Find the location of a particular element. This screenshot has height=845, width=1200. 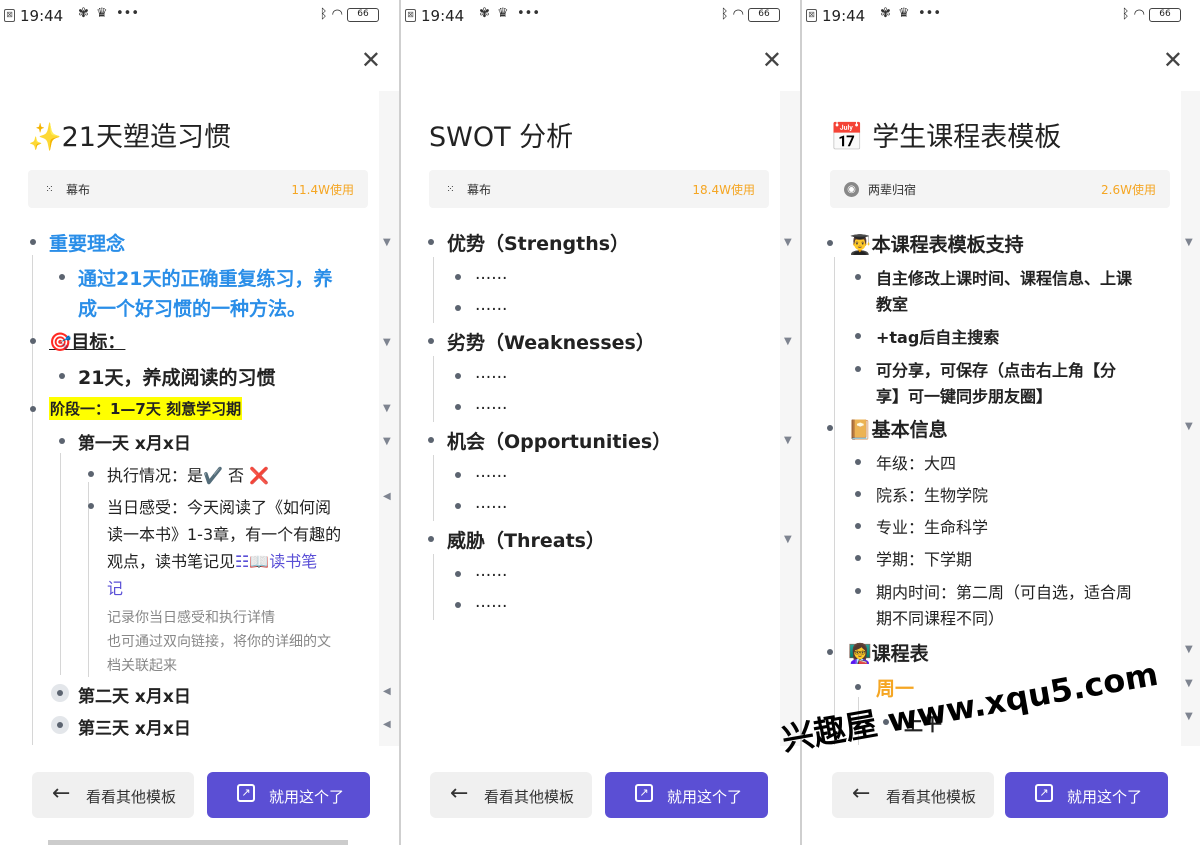

list-item: 教室 is located at coordinates (892, 304).